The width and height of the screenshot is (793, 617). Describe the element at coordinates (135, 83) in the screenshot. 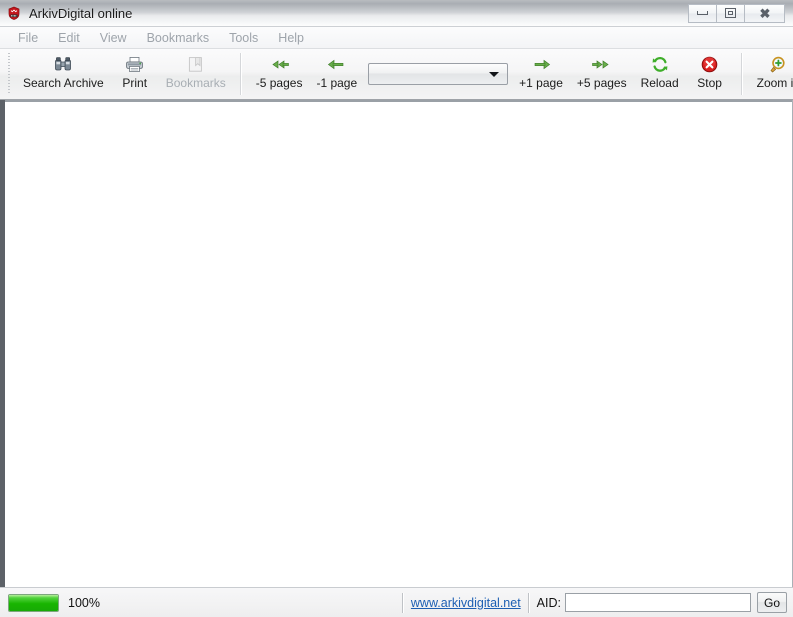

I see `print-label: Print` at that location.